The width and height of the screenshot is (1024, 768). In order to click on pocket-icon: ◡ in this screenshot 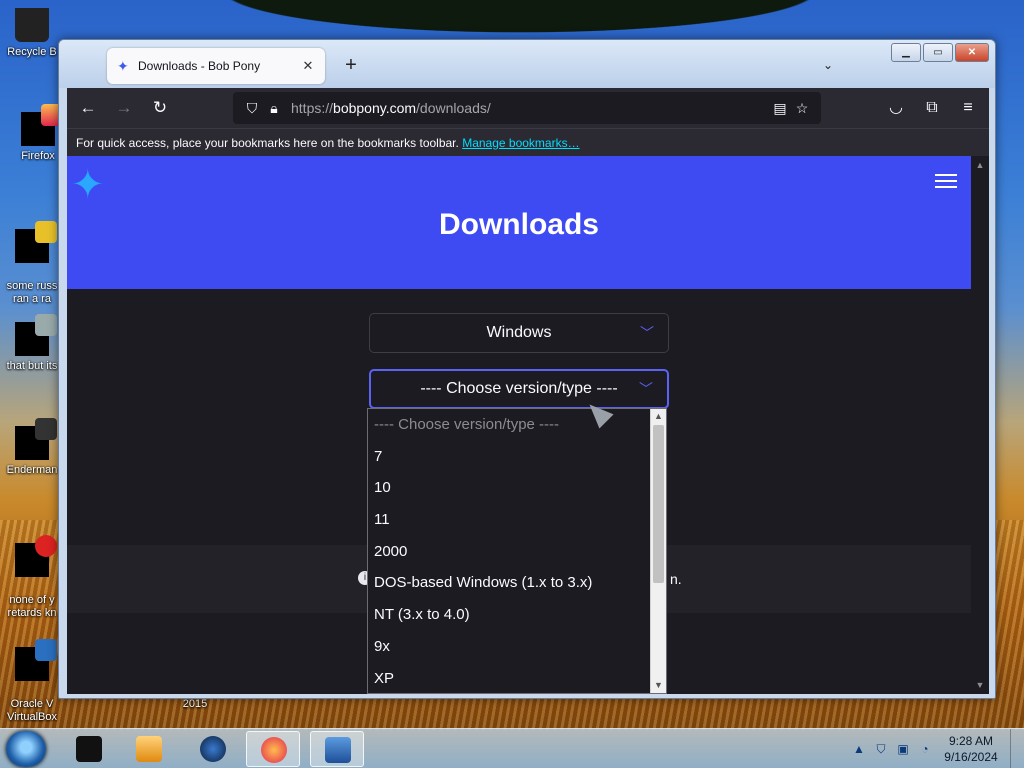, I will do `click(896, 108)`.